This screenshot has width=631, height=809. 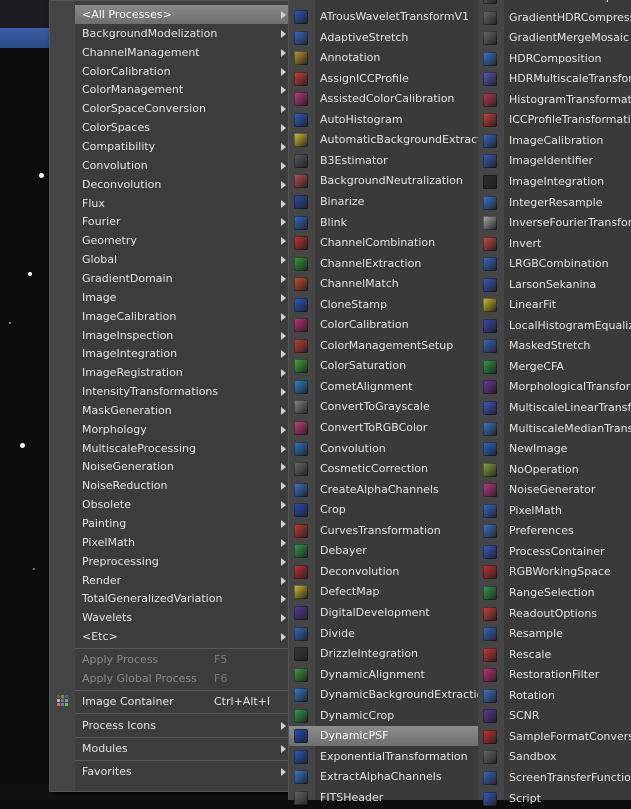 I want to click on process-item: IntegerResample, so click(x=554, y=203).